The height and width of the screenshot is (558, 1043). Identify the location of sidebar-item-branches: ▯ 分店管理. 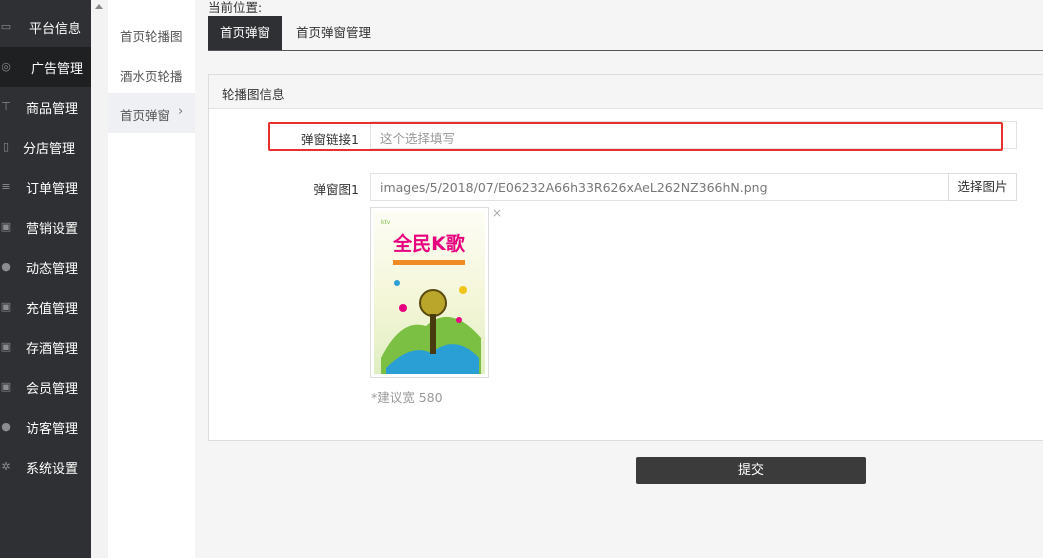
(45, 147).